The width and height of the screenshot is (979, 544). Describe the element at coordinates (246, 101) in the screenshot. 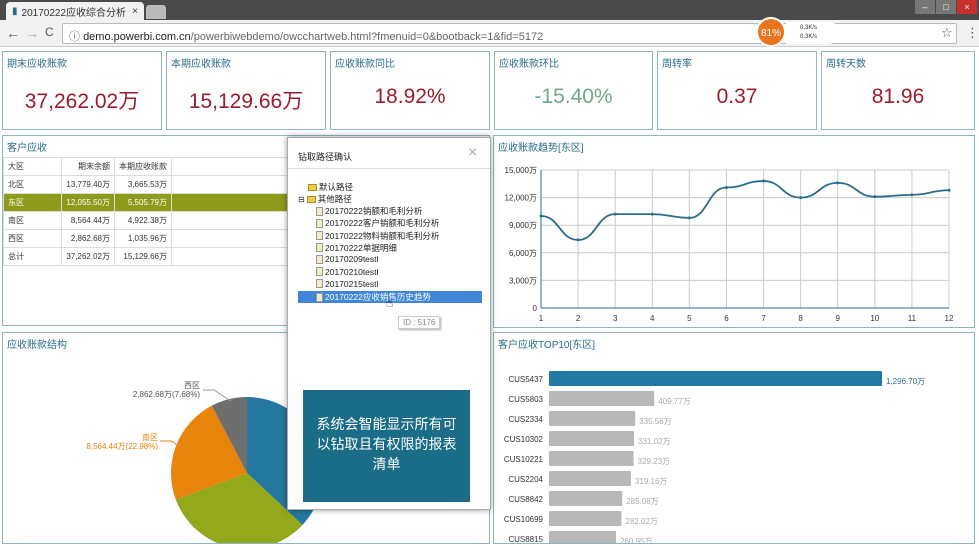

I see `kpi-value: 15,129.66万` at that location.